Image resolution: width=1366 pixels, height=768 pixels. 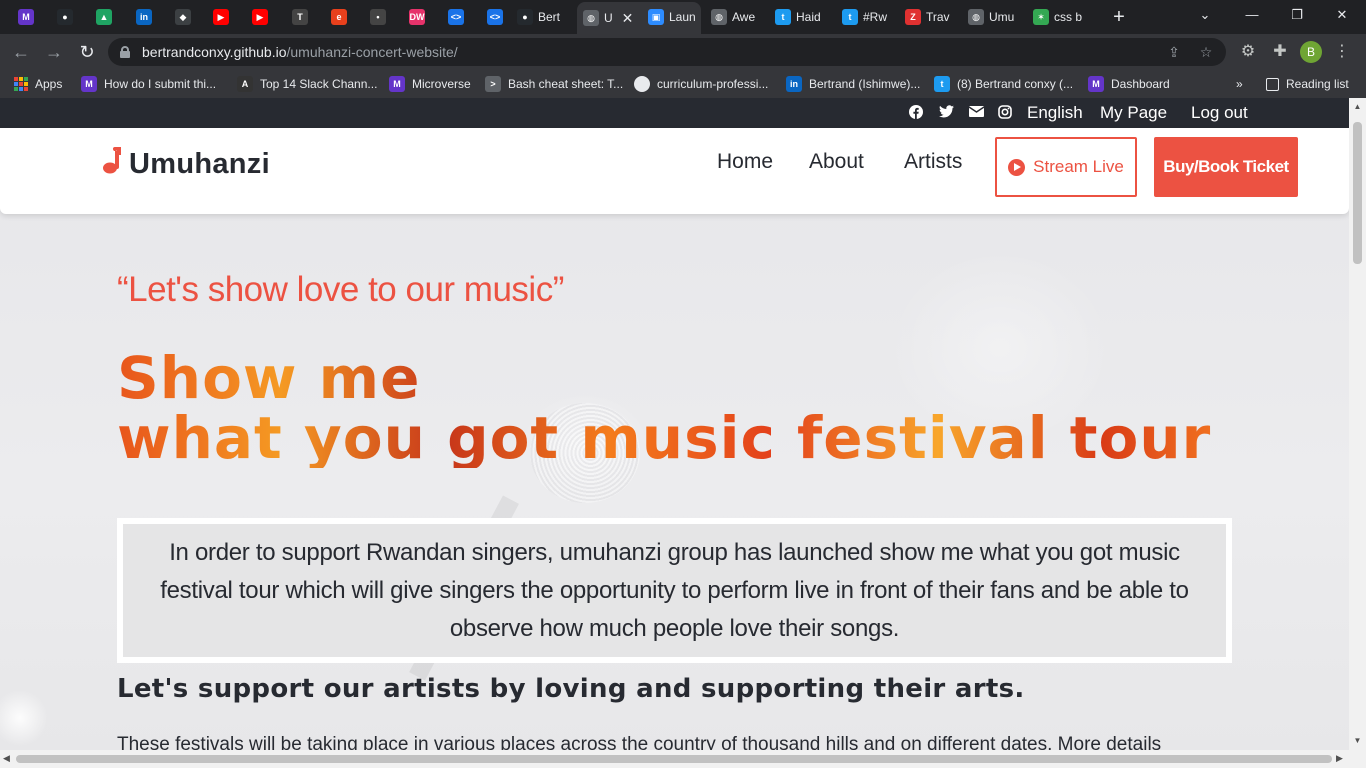 What do you see at coordinates (1339, 758) in the screenshot?
I see `scroll-right-arrow-icon: ▶` at bounding box center [1339, 758].